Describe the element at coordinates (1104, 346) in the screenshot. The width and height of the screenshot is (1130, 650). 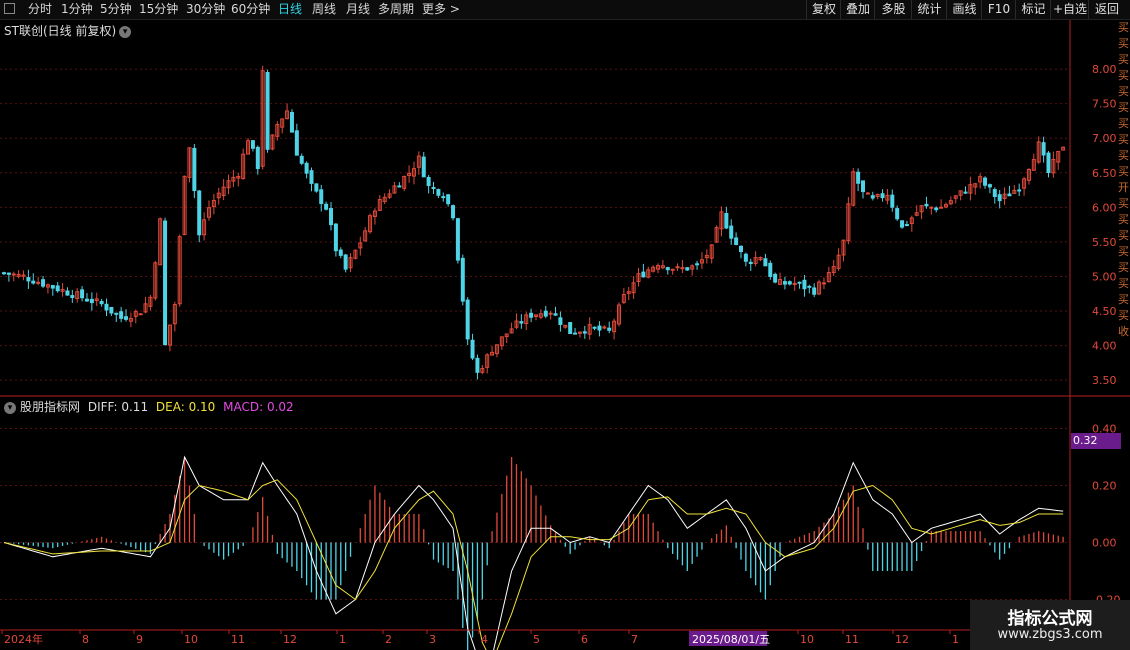
I see `price-tick-label: 4.00` at that location.